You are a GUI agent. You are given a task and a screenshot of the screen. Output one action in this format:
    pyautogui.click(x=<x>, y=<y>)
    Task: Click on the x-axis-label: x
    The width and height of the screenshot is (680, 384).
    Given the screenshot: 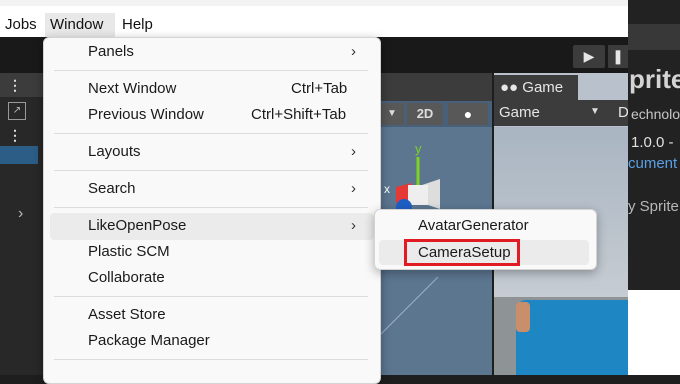 What is the action you would take?
    pyautogui.click(x=387, y=189)
    